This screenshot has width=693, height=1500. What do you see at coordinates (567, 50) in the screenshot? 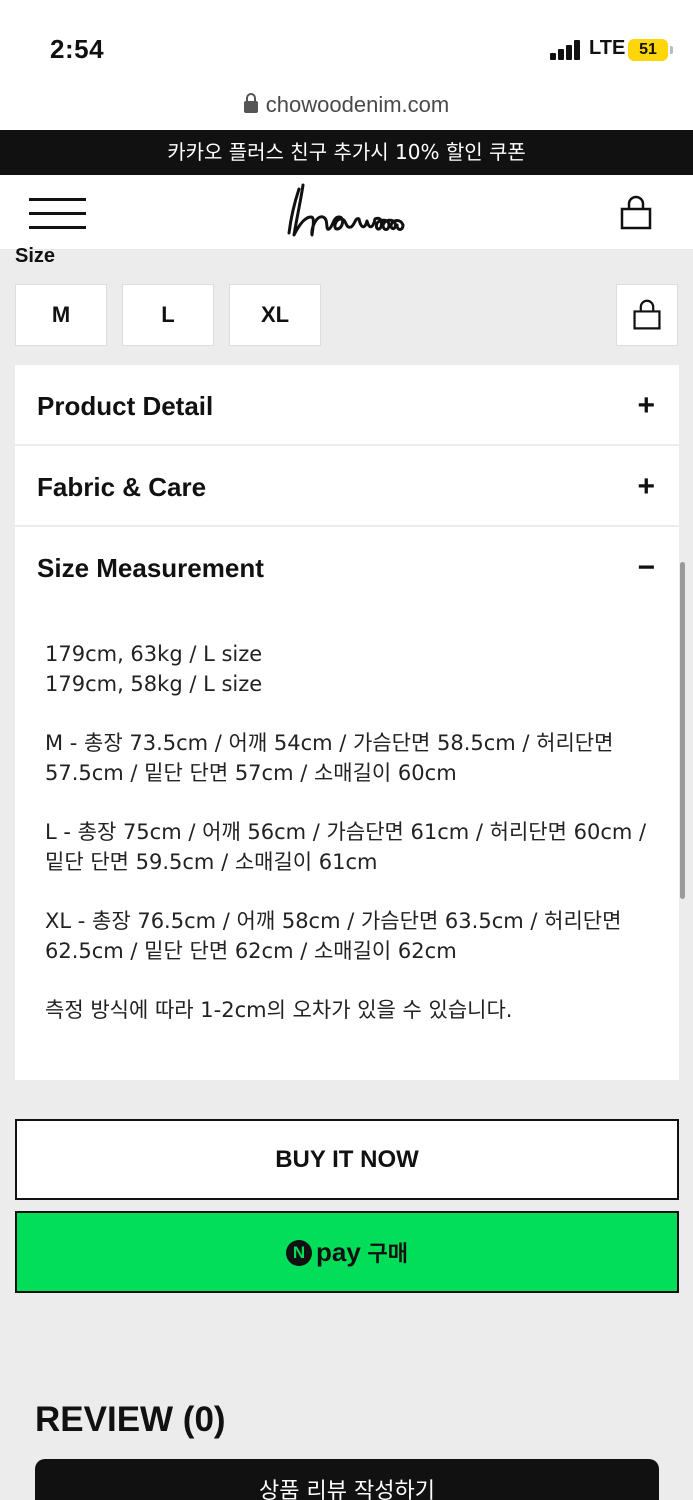
I see `signal-icon` at bounding box center [567, 50].